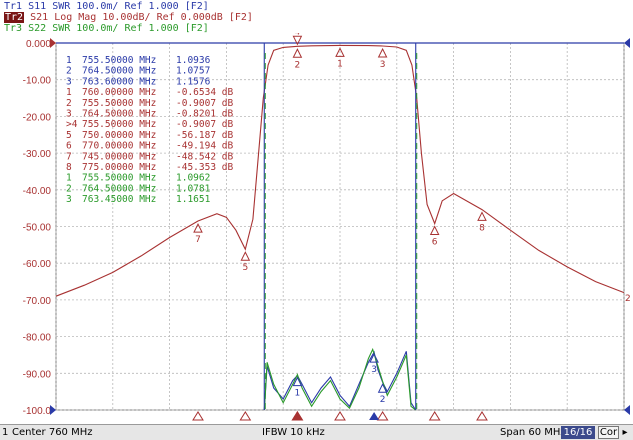  I want to click on marker-table-freq: 745.00000 MHz, so click(119, 156).